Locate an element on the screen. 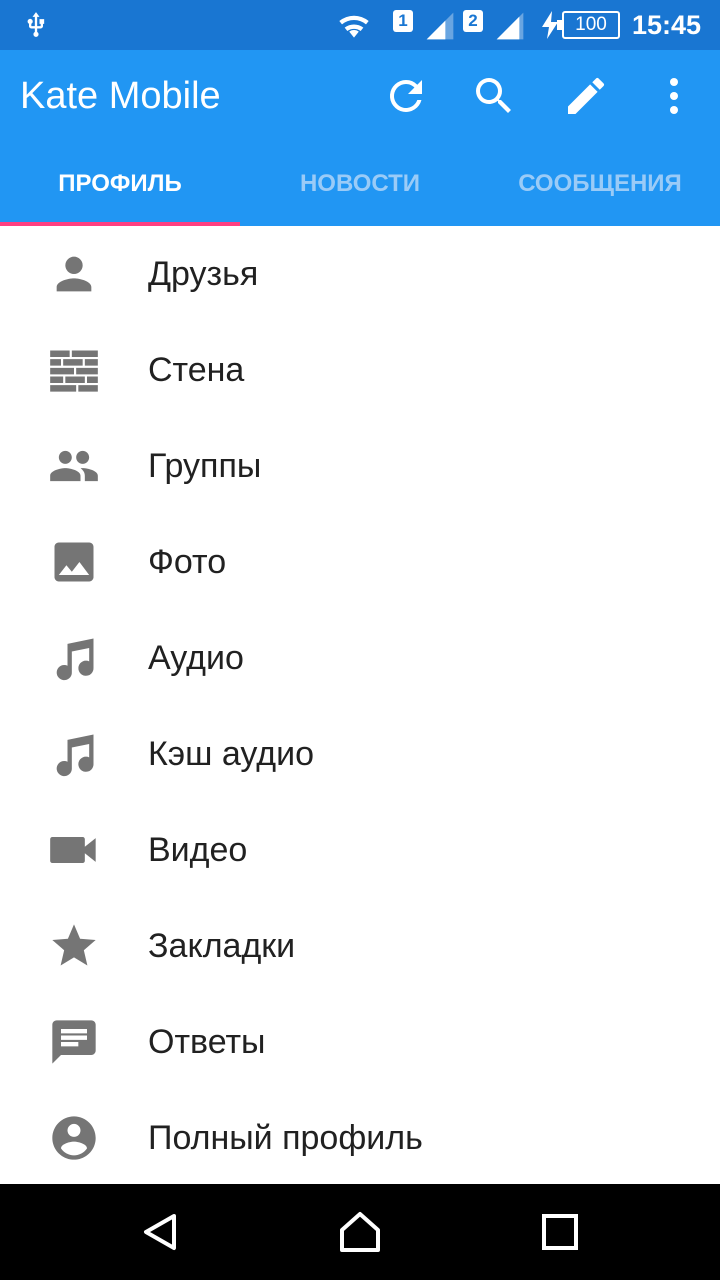 The width and height of the screenshot is (720, 1280). edit-icon is located at coordinates (586, 96).